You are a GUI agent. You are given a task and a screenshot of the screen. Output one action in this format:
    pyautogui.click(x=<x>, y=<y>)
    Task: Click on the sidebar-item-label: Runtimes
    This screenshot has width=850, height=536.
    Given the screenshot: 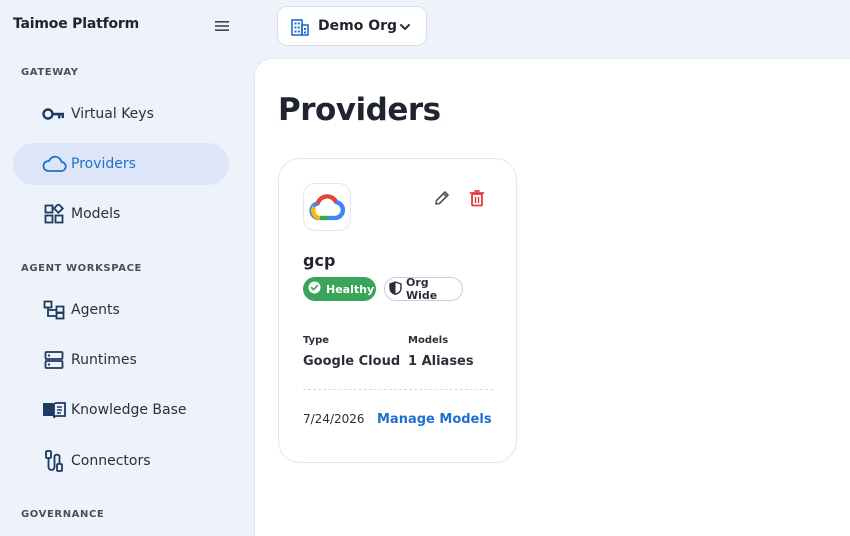 What is the action you would take?
    pyautogui.click(x=104, y=360)
    